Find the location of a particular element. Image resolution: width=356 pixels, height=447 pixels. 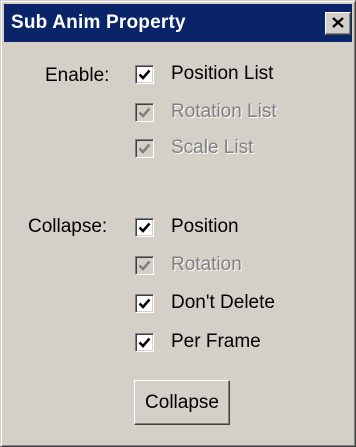

title-bar: Sub Anim Property is located at coordinates (178, 23).